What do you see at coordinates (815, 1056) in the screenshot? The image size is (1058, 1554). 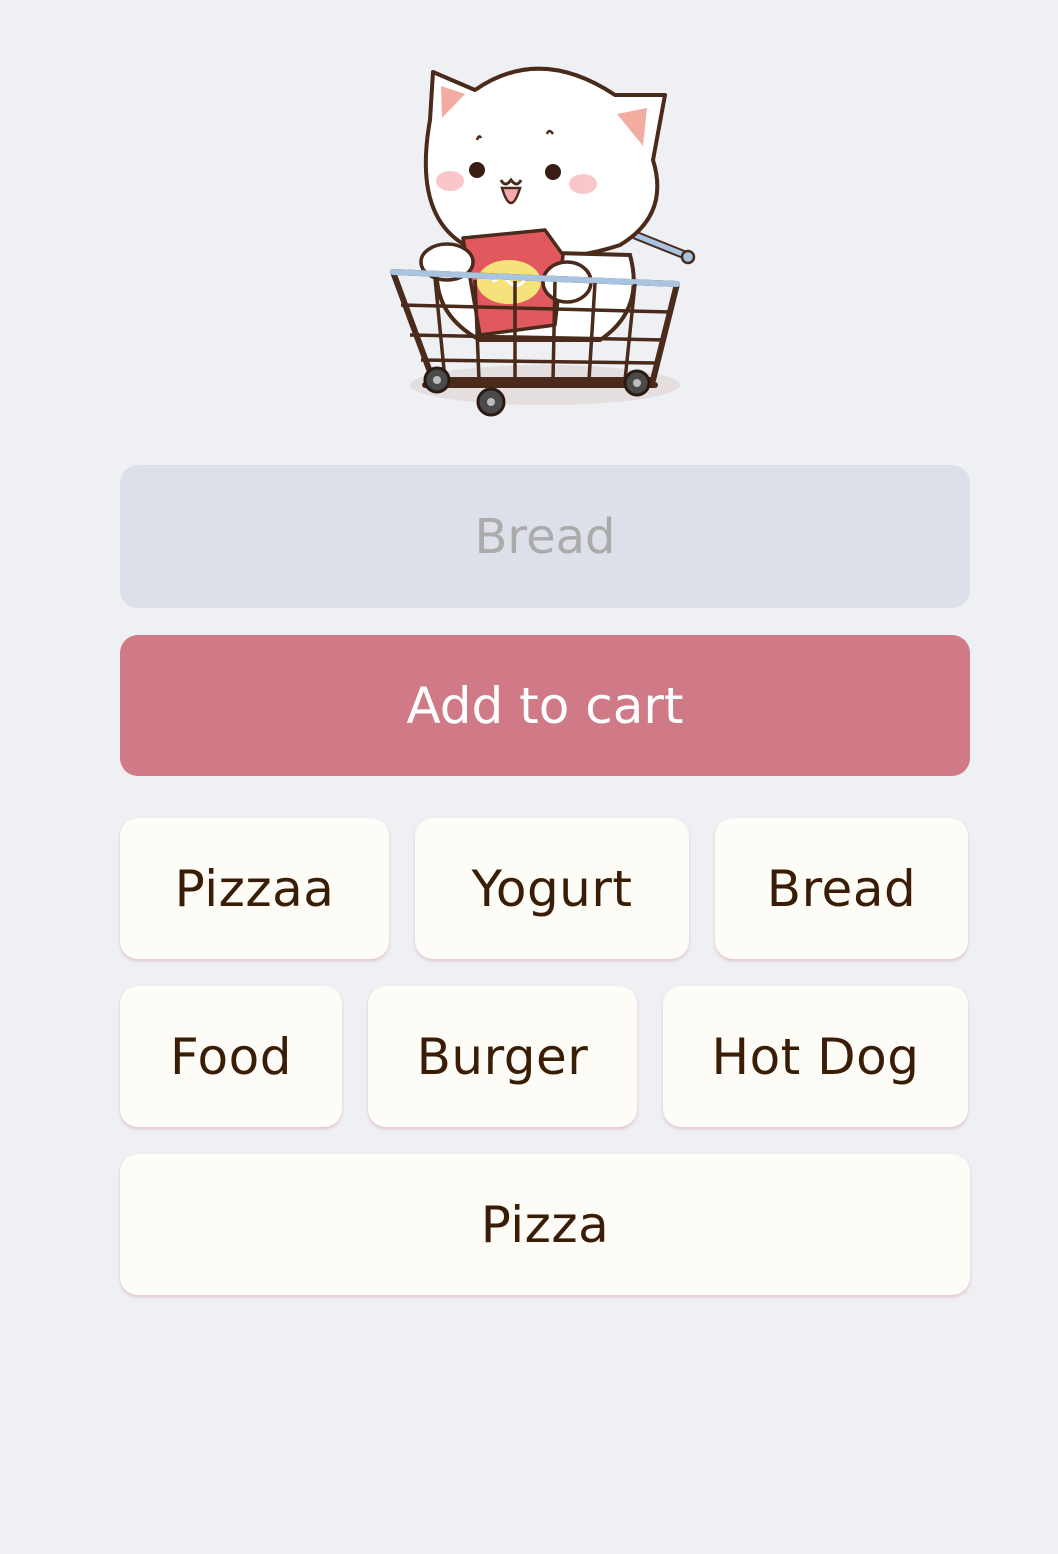 I see `list-item: Hot Dog` at bounding box center [815, 1056].